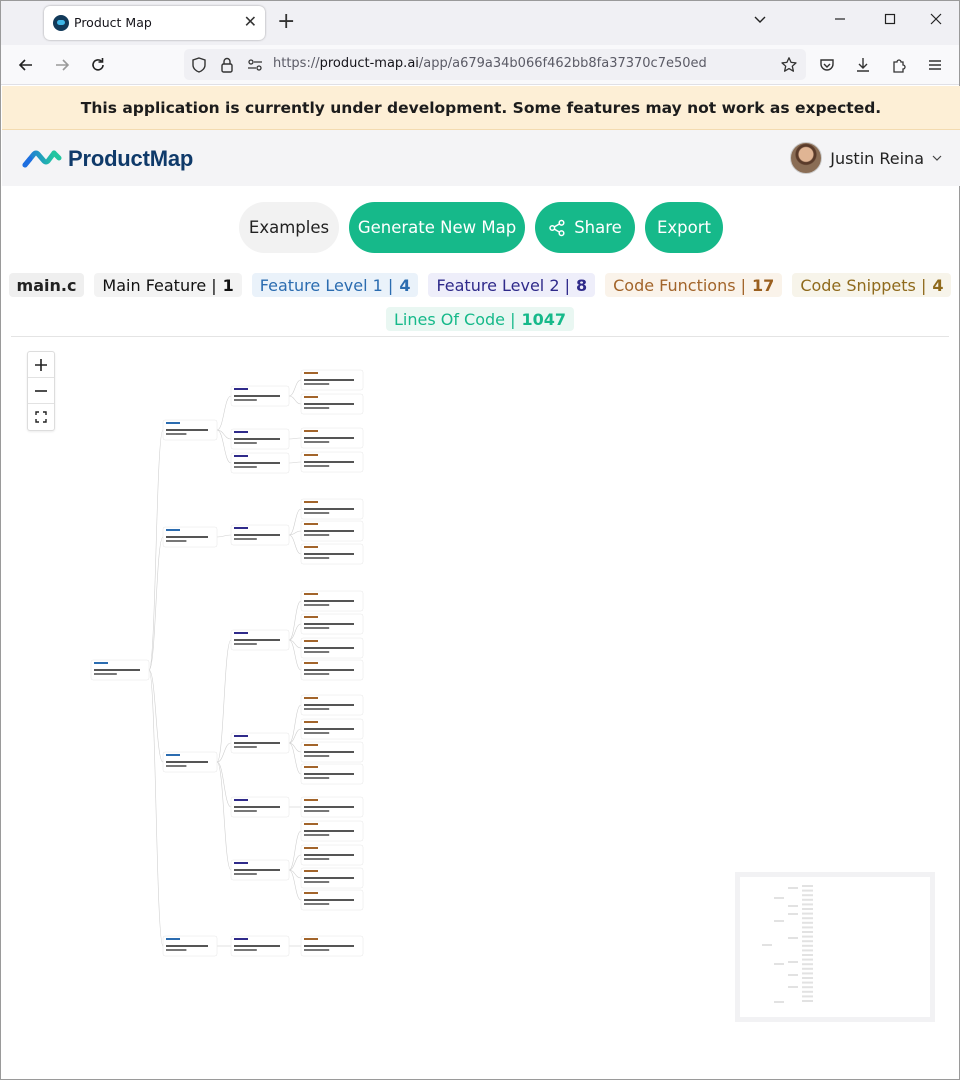 Image resolution: width=960 pixels, height=1080 pixels. Describe the element at coordinates (41, 365) in the screenshot. I see `zoom-in-button` at that location.